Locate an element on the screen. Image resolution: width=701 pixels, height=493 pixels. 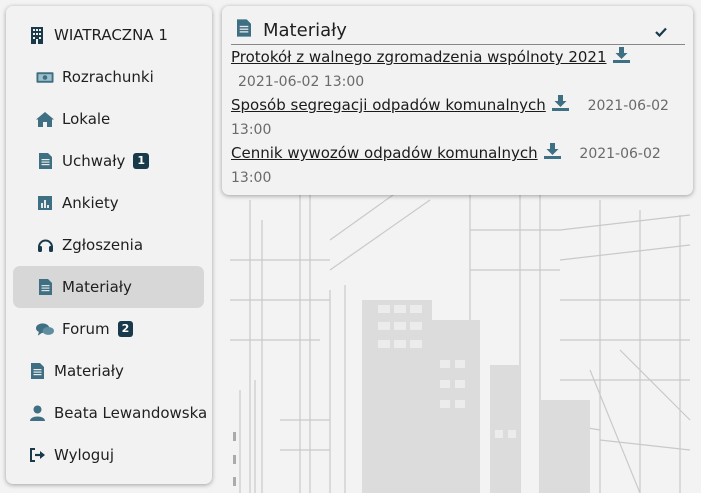
document-date: 2021-06-02 13:00 is located at coordinates (301, 82).